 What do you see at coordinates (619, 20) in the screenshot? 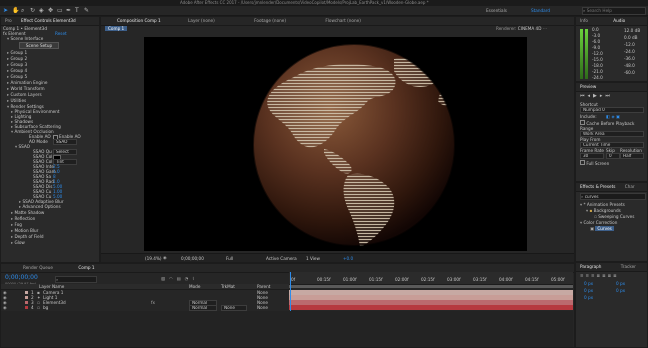
I see `tab-audio: Audio` at bounding box center [619, 20].